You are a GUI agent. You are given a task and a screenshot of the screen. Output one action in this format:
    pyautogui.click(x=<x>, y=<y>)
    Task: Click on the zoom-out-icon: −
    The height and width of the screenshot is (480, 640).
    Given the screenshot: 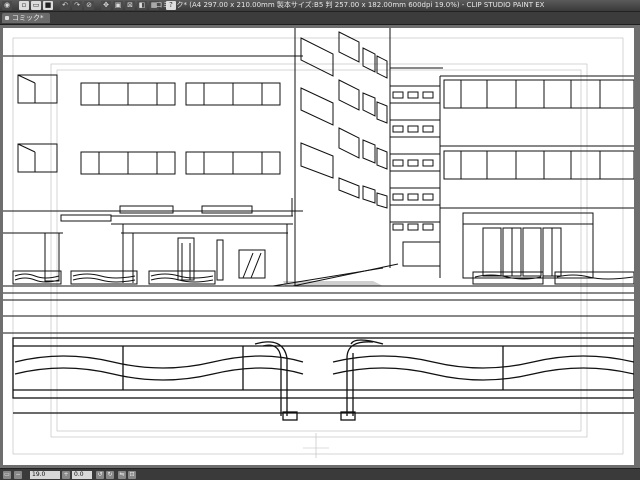 What is the action you would take?
    pyautogui.click(x=18, y=475)
    